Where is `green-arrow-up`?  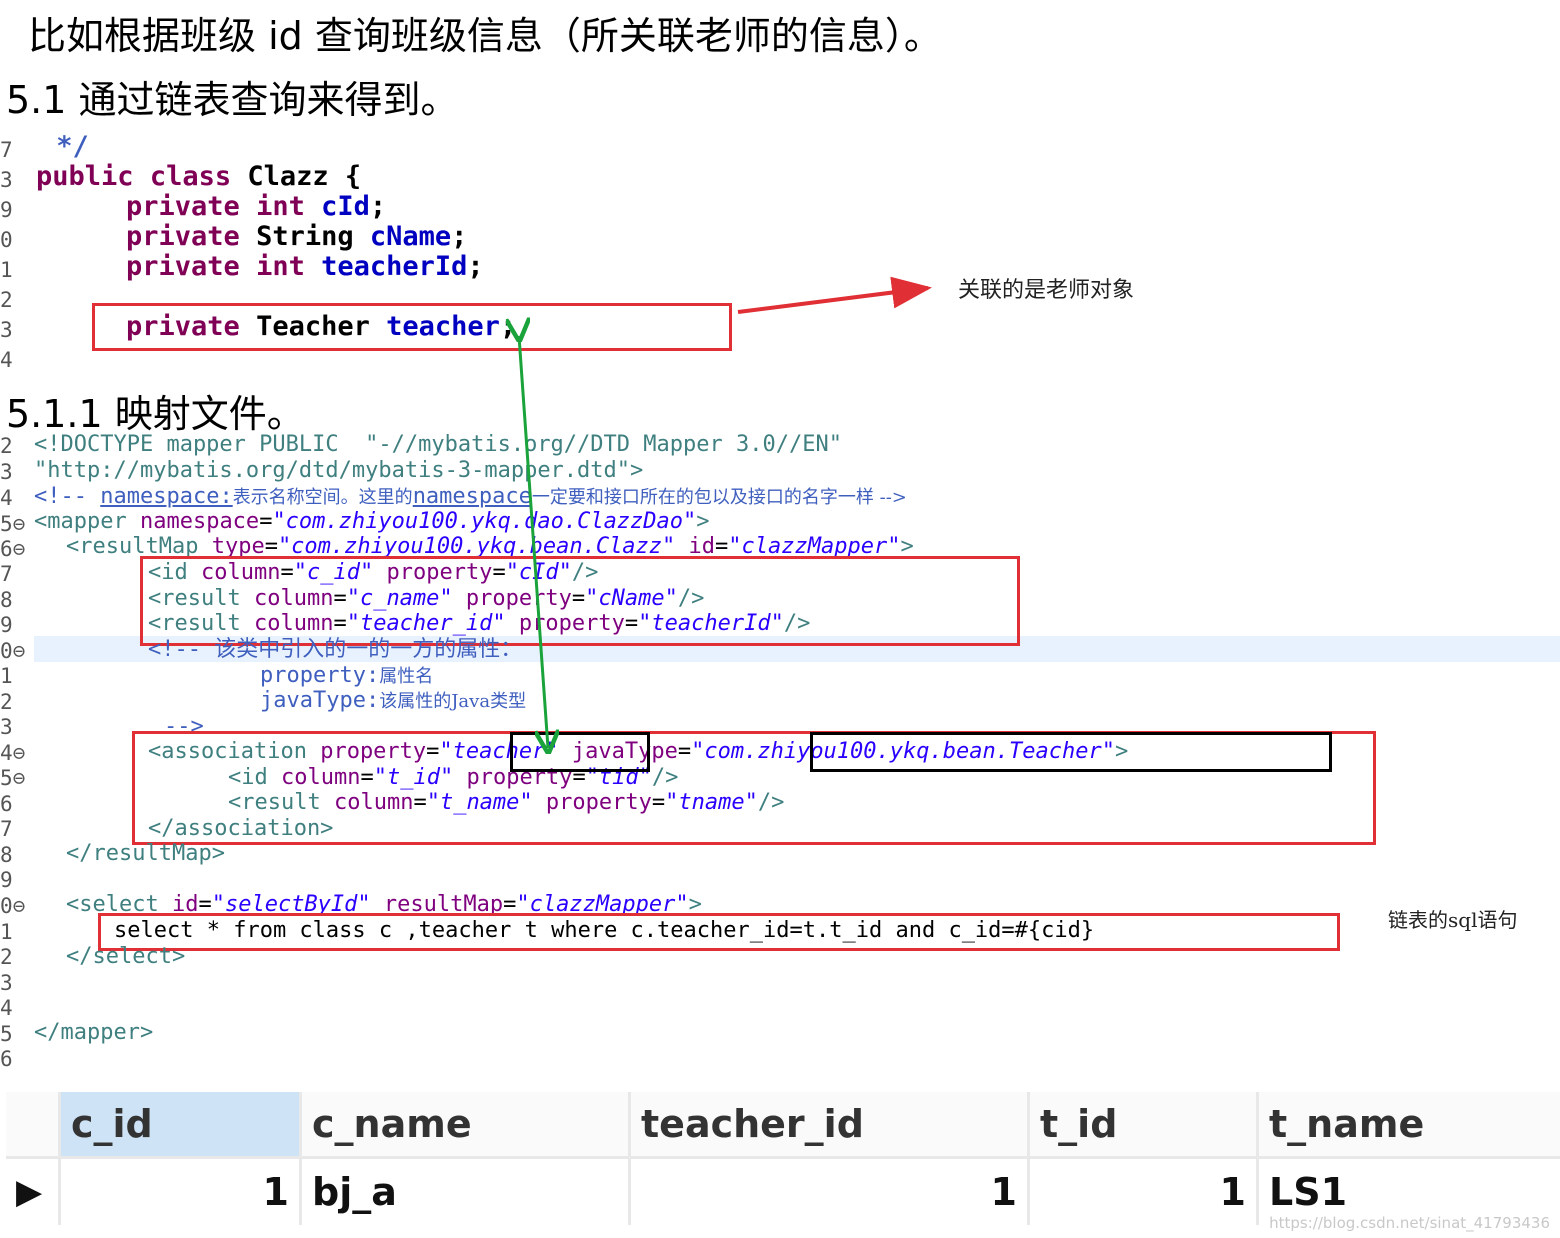
green-arrow-up is located at coordinates (533, 542).